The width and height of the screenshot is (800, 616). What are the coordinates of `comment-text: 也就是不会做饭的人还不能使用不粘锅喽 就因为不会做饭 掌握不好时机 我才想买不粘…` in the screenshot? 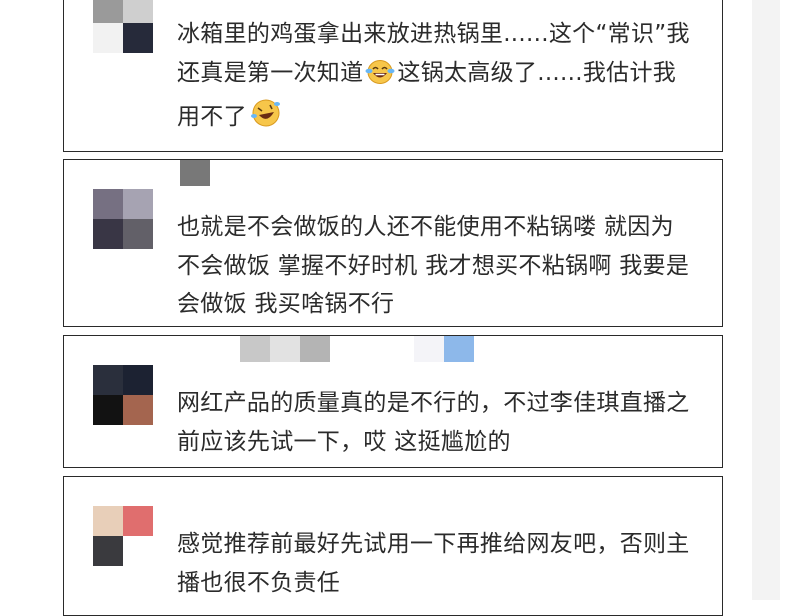 It's located at (433, 265).